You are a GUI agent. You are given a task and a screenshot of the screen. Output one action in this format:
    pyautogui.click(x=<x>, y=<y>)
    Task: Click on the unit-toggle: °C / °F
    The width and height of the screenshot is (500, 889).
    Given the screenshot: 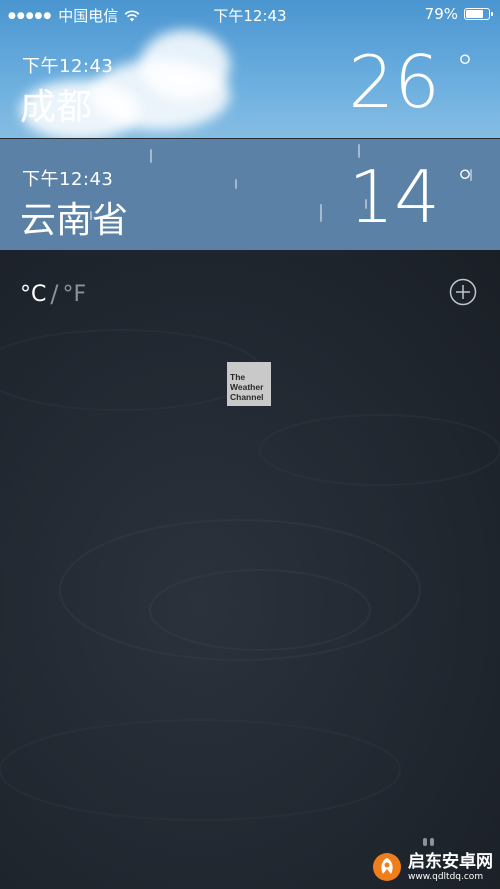 What is the action you would take?
    pyautogui.click(x=53, y=294)
    